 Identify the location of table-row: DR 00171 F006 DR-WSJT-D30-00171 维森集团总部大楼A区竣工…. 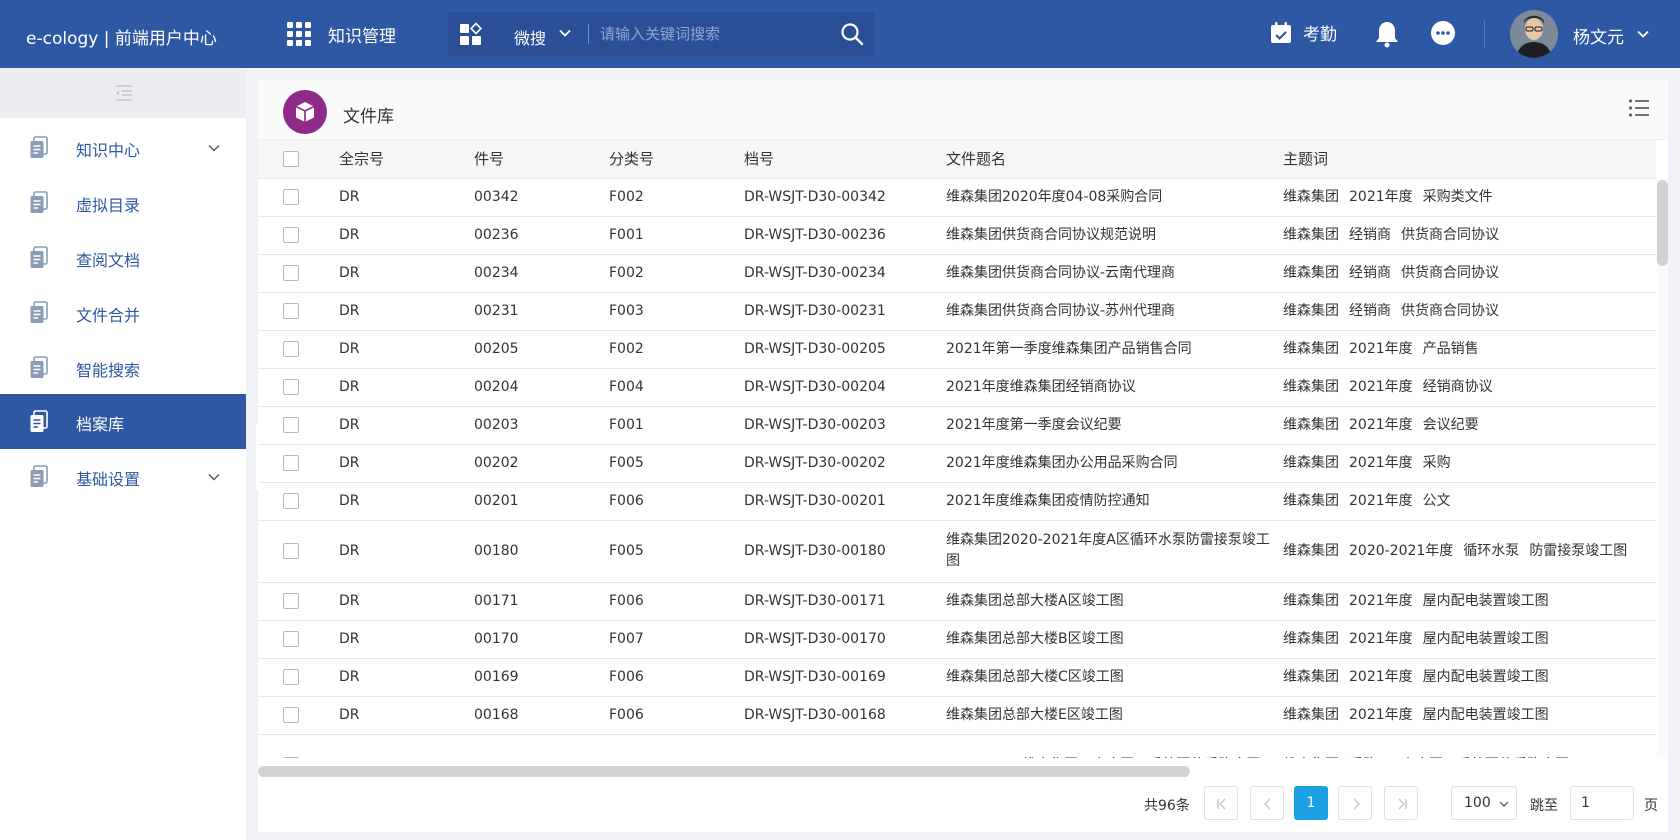
(957, 601).